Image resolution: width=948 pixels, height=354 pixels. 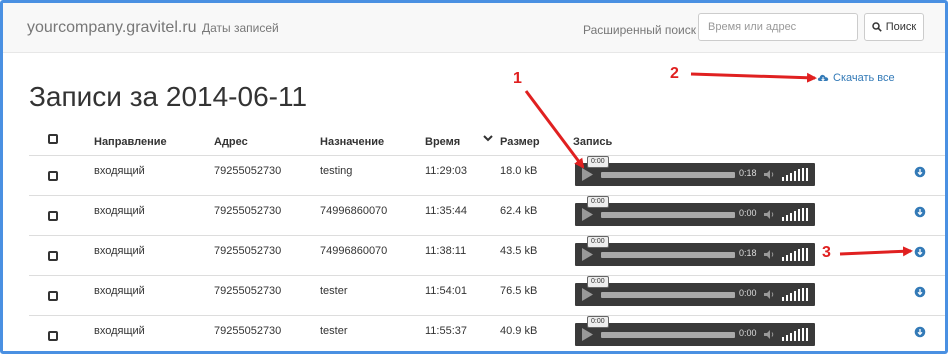 What do you see at coordinates (488, 138) in the screenshot?
I see `chevron-down-icon` at bounding box center [488, 138].